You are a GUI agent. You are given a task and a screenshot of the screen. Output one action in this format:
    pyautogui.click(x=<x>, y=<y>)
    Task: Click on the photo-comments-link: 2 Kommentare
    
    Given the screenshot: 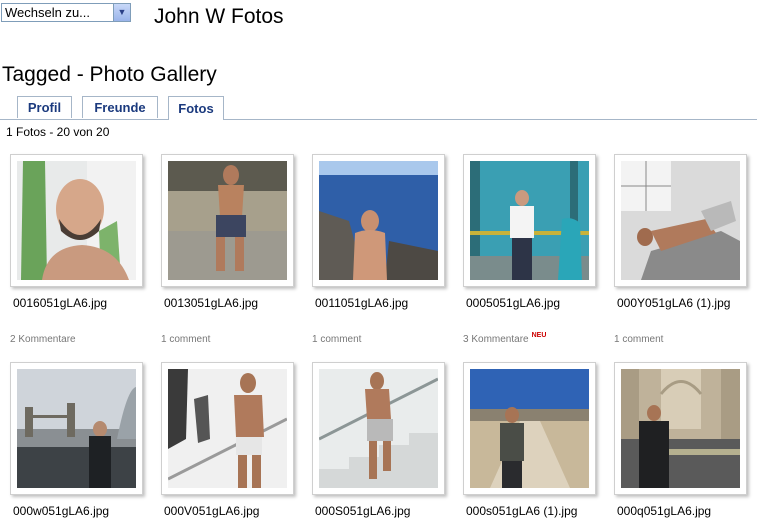 What is the action you would take?
    pyautogui.click(x=43, y=339)
    